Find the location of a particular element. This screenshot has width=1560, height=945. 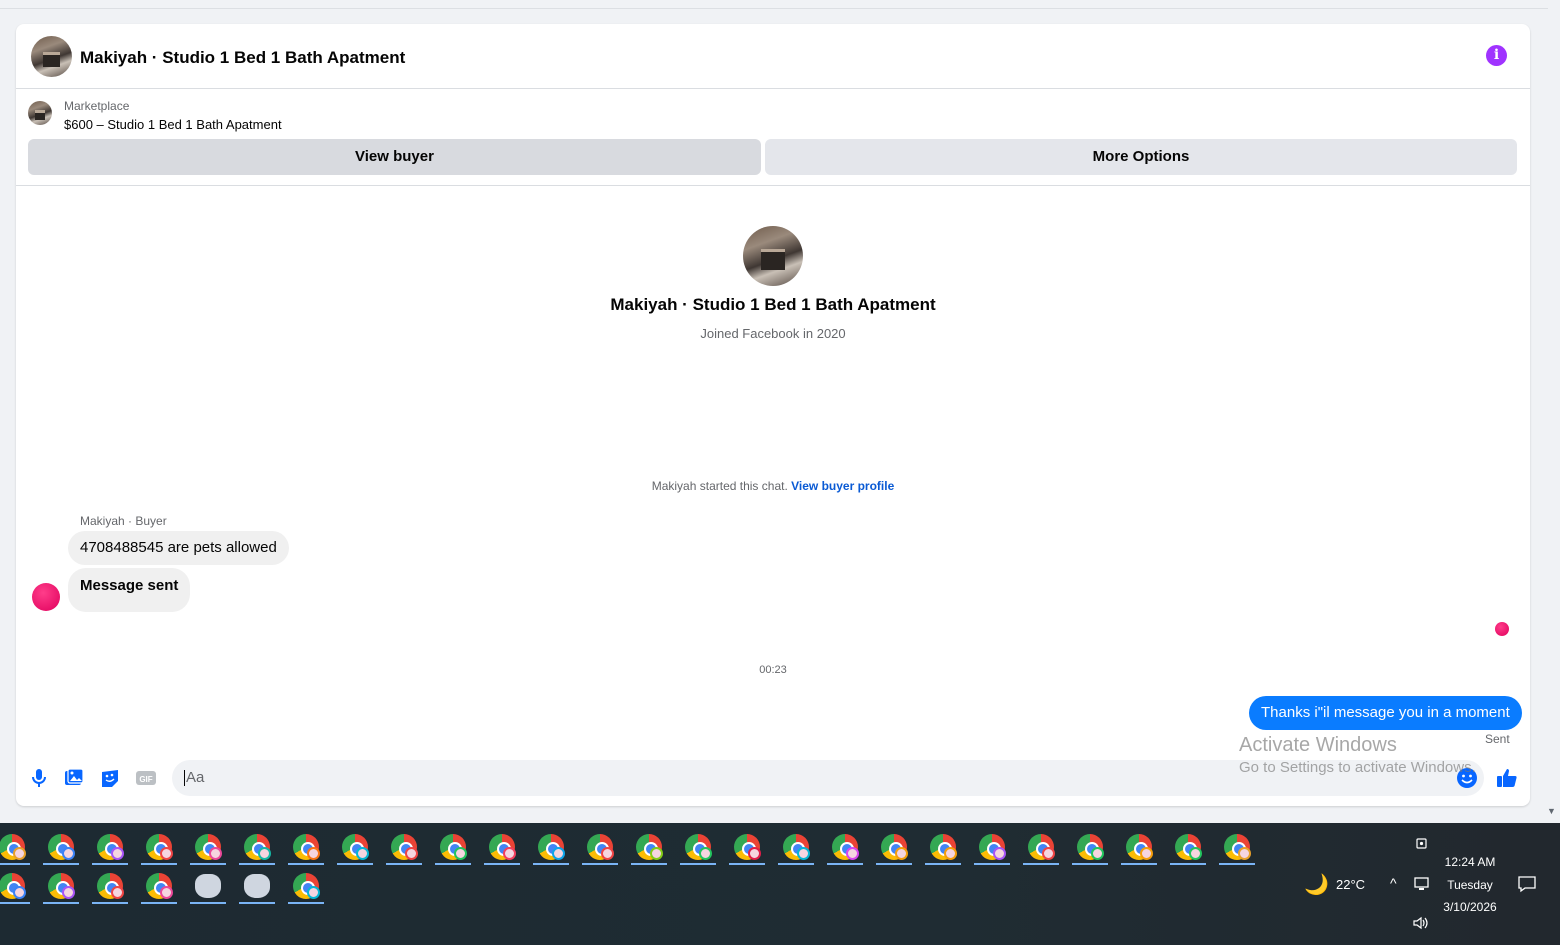

volume-icon is located at coordinates (1421, 923).